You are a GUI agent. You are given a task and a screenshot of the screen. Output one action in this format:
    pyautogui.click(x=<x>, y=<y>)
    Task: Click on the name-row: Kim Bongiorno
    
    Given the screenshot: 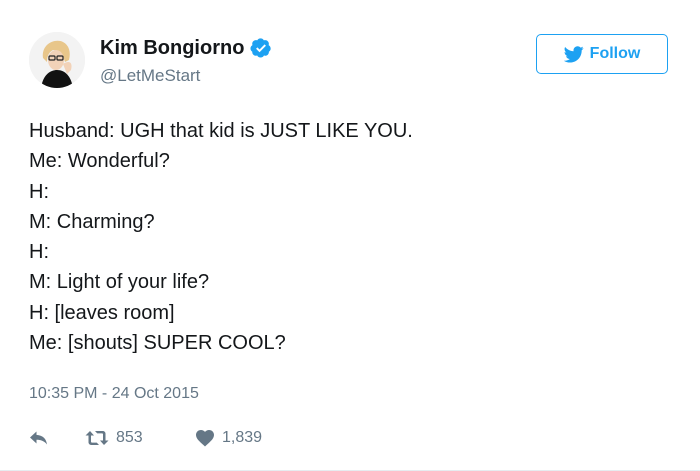 What is the action you would take?
    pyautogui.click(x=186, y=48)
    